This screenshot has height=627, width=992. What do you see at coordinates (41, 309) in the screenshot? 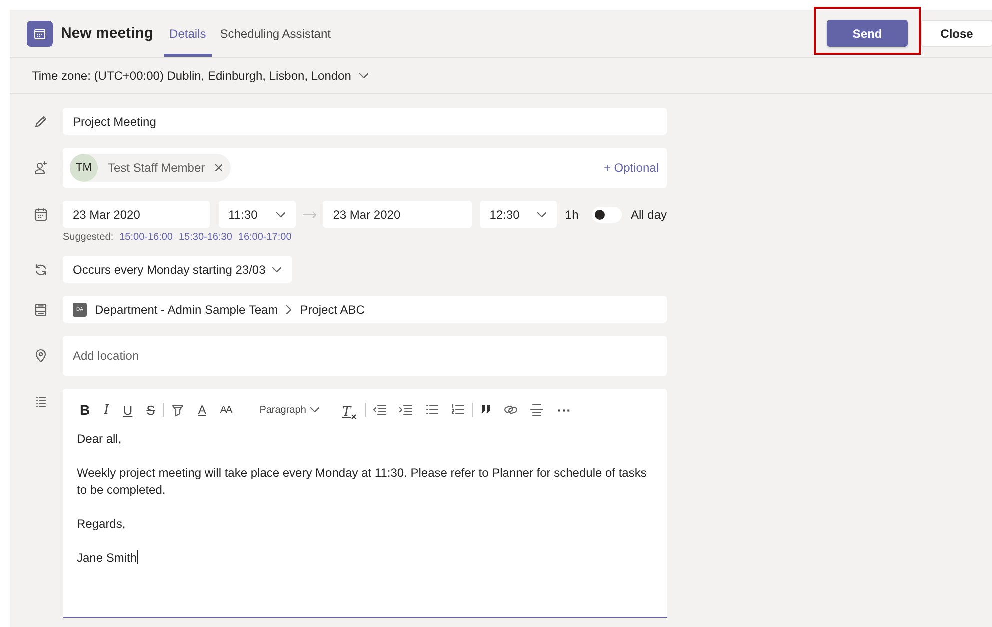
I see `channel-icon` at bounding box center [41, 309].